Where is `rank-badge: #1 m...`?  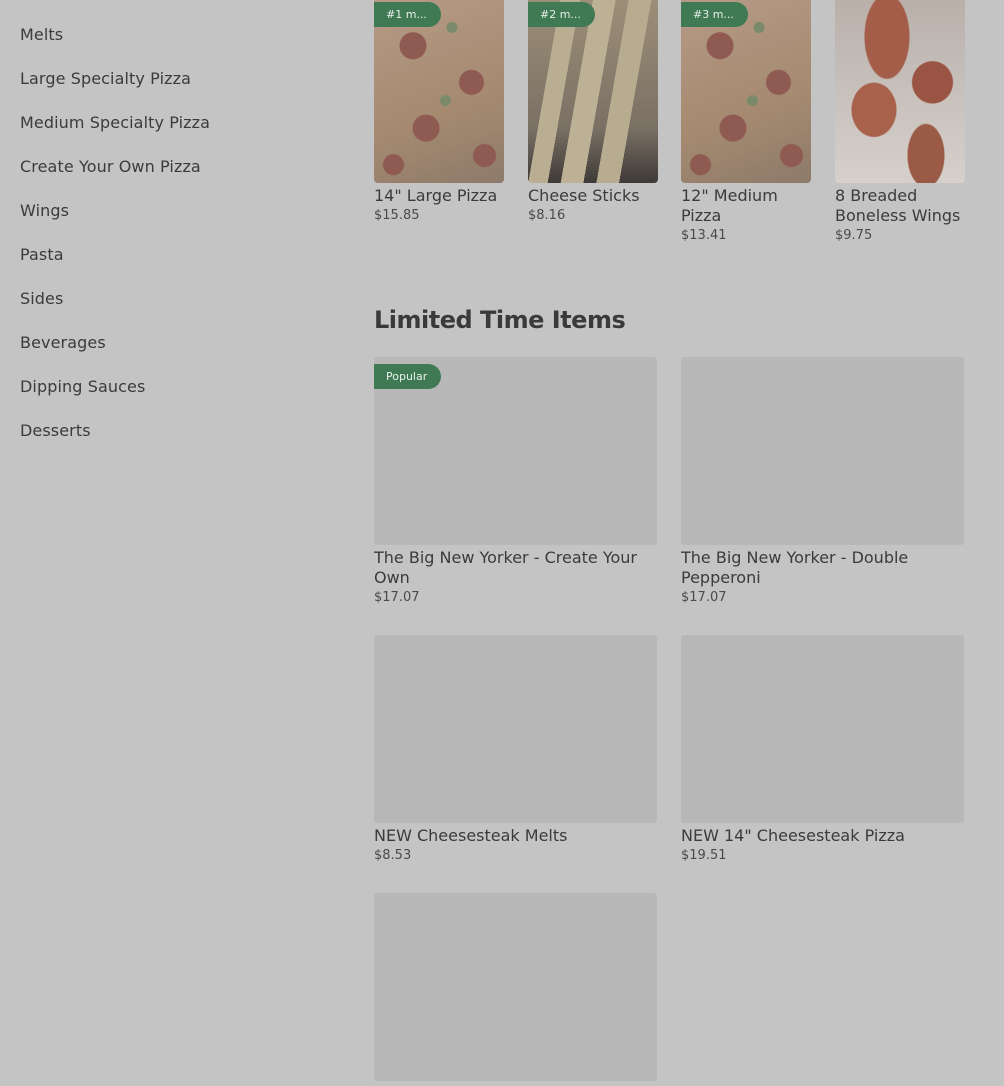
rank-badge: #1 m... is located at coordinates (407, 14).